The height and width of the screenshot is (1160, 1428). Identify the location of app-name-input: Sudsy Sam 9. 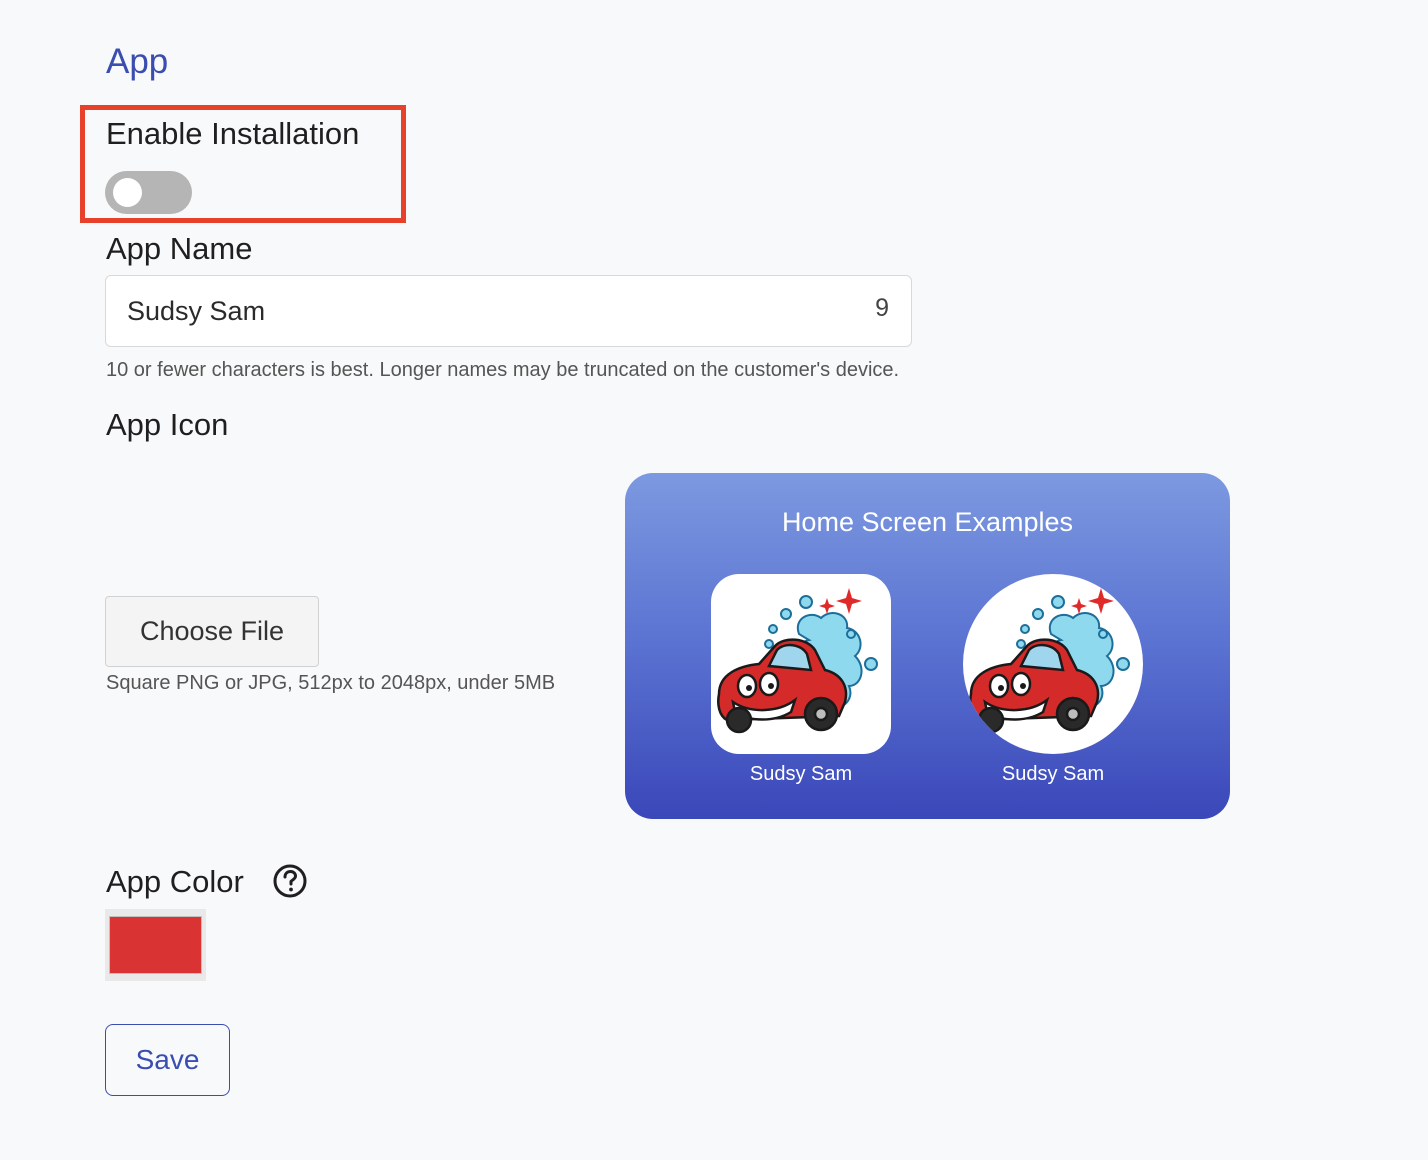
(508, 311).